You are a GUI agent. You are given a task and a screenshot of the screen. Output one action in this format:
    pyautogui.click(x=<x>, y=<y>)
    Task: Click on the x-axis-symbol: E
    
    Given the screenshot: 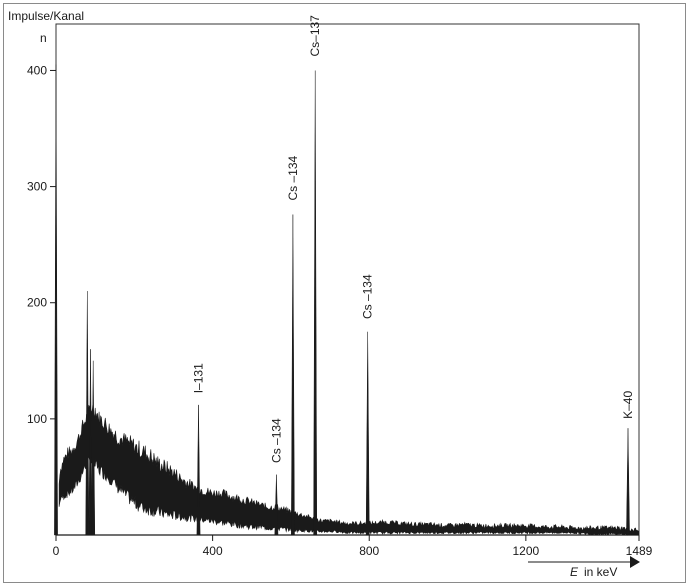 What is the action you would take?
    pyautogui.click(x=574, y=572)
    